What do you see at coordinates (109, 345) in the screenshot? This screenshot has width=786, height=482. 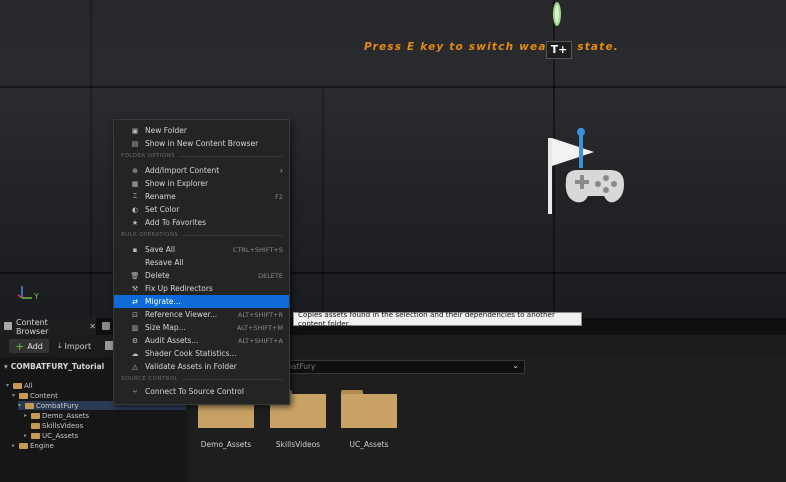 I see `save-icon` at bounding box center [109, 345].